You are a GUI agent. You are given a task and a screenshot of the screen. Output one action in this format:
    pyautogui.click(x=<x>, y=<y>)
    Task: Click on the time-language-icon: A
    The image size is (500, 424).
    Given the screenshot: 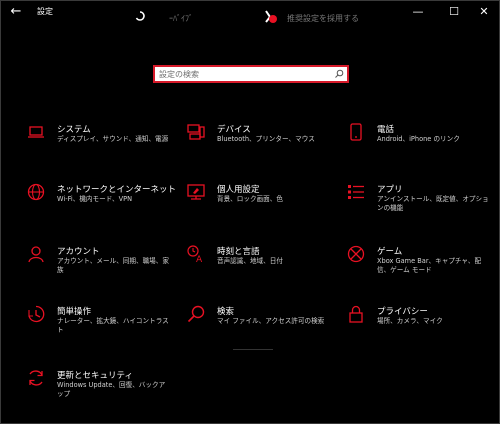 What is the action you would take?
    pyautogui.click(x=195, y=254)
    